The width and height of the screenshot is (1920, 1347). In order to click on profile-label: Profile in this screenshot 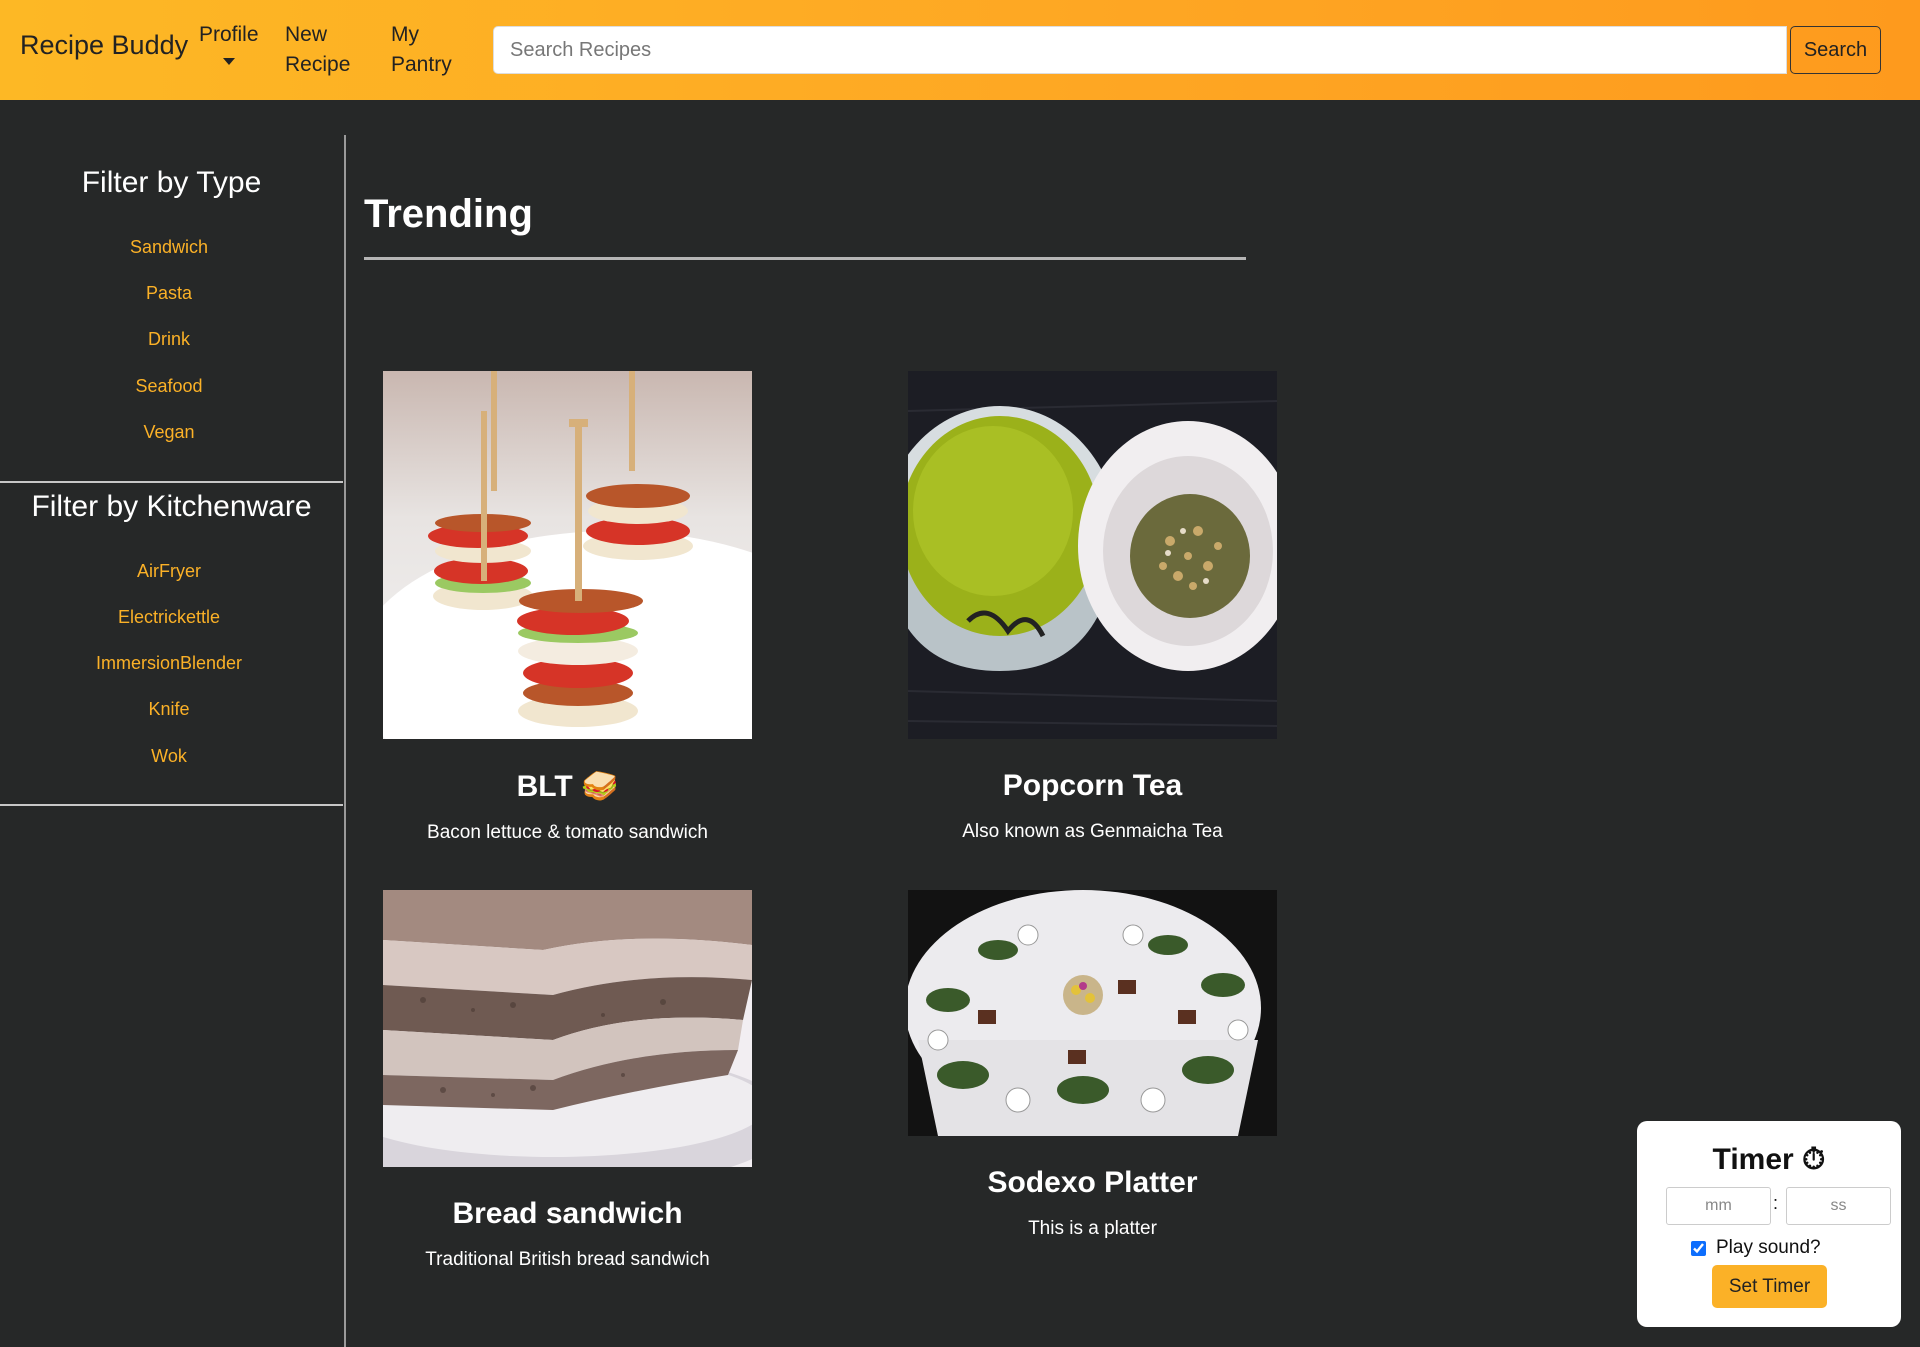, I will do `click(229, 34)`.